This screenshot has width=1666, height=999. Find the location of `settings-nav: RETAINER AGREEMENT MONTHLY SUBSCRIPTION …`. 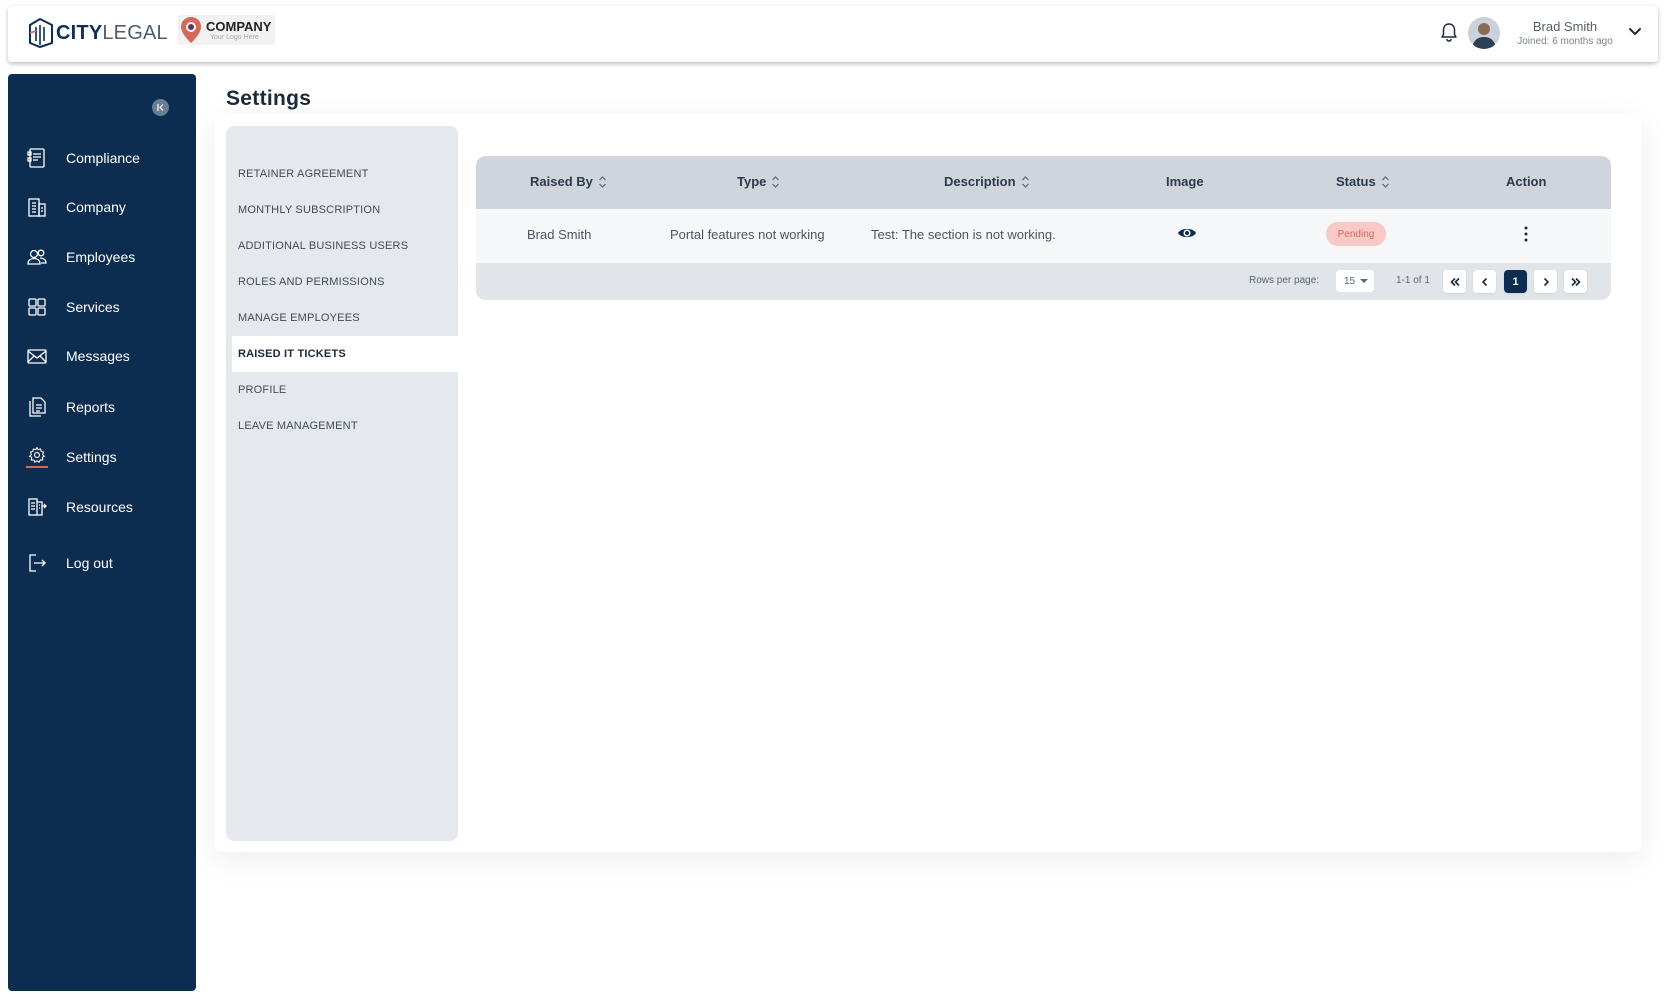

settings-nav: RETAINER AGREEMENT MONTHLY SUBSCRIPTION … is located at coordinates (342, 483).